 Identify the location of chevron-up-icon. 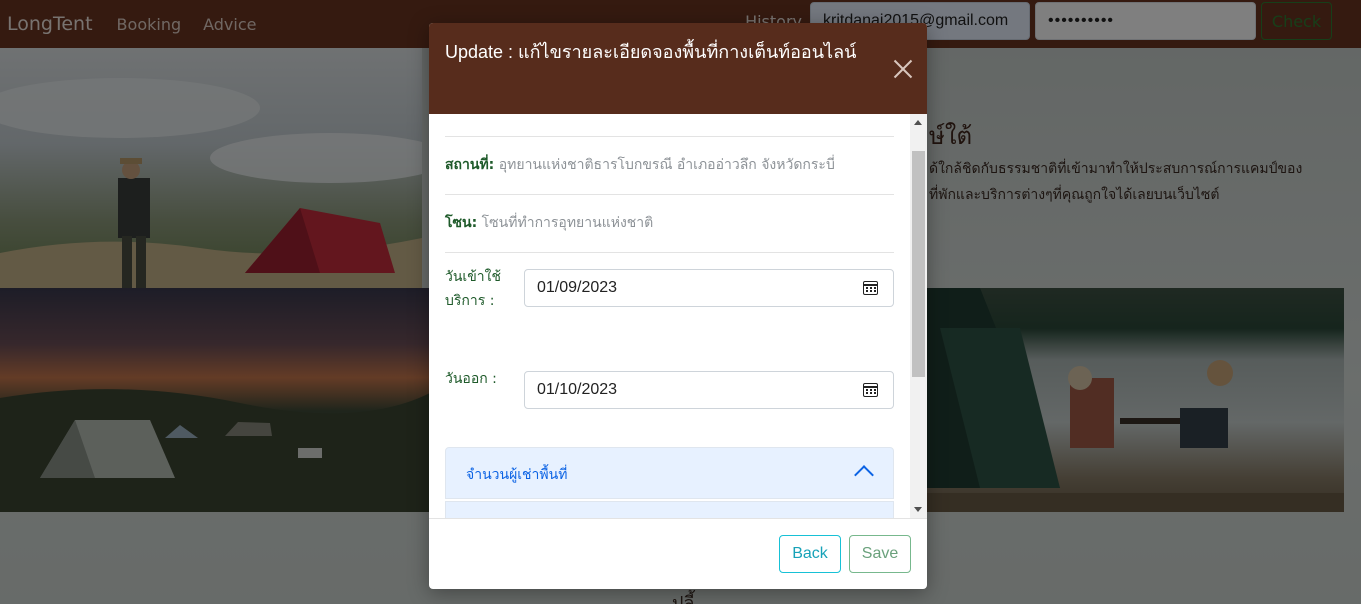
(864, 475).